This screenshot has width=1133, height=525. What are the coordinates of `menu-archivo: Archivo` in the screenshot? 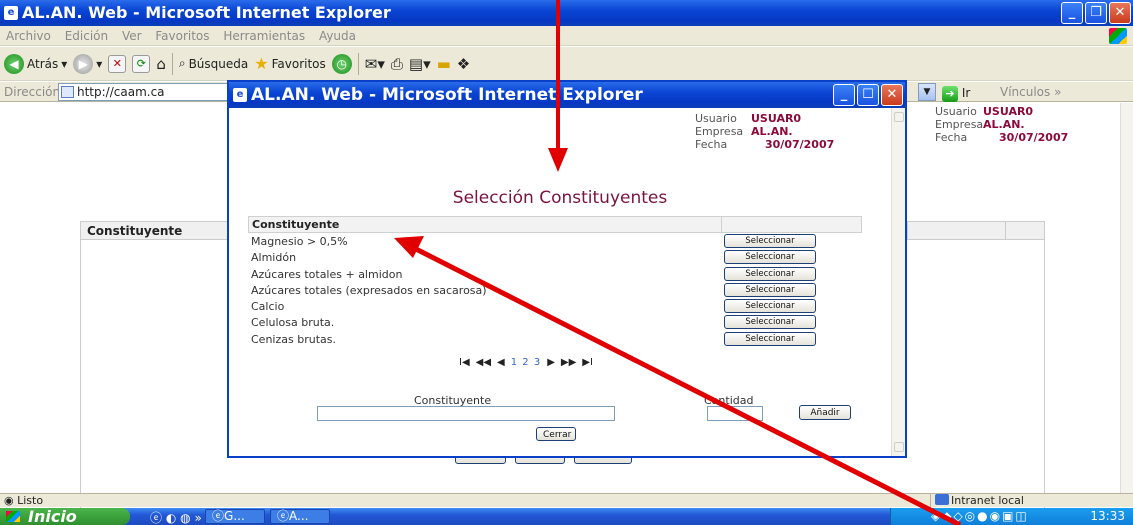 It's located at (28, 36).